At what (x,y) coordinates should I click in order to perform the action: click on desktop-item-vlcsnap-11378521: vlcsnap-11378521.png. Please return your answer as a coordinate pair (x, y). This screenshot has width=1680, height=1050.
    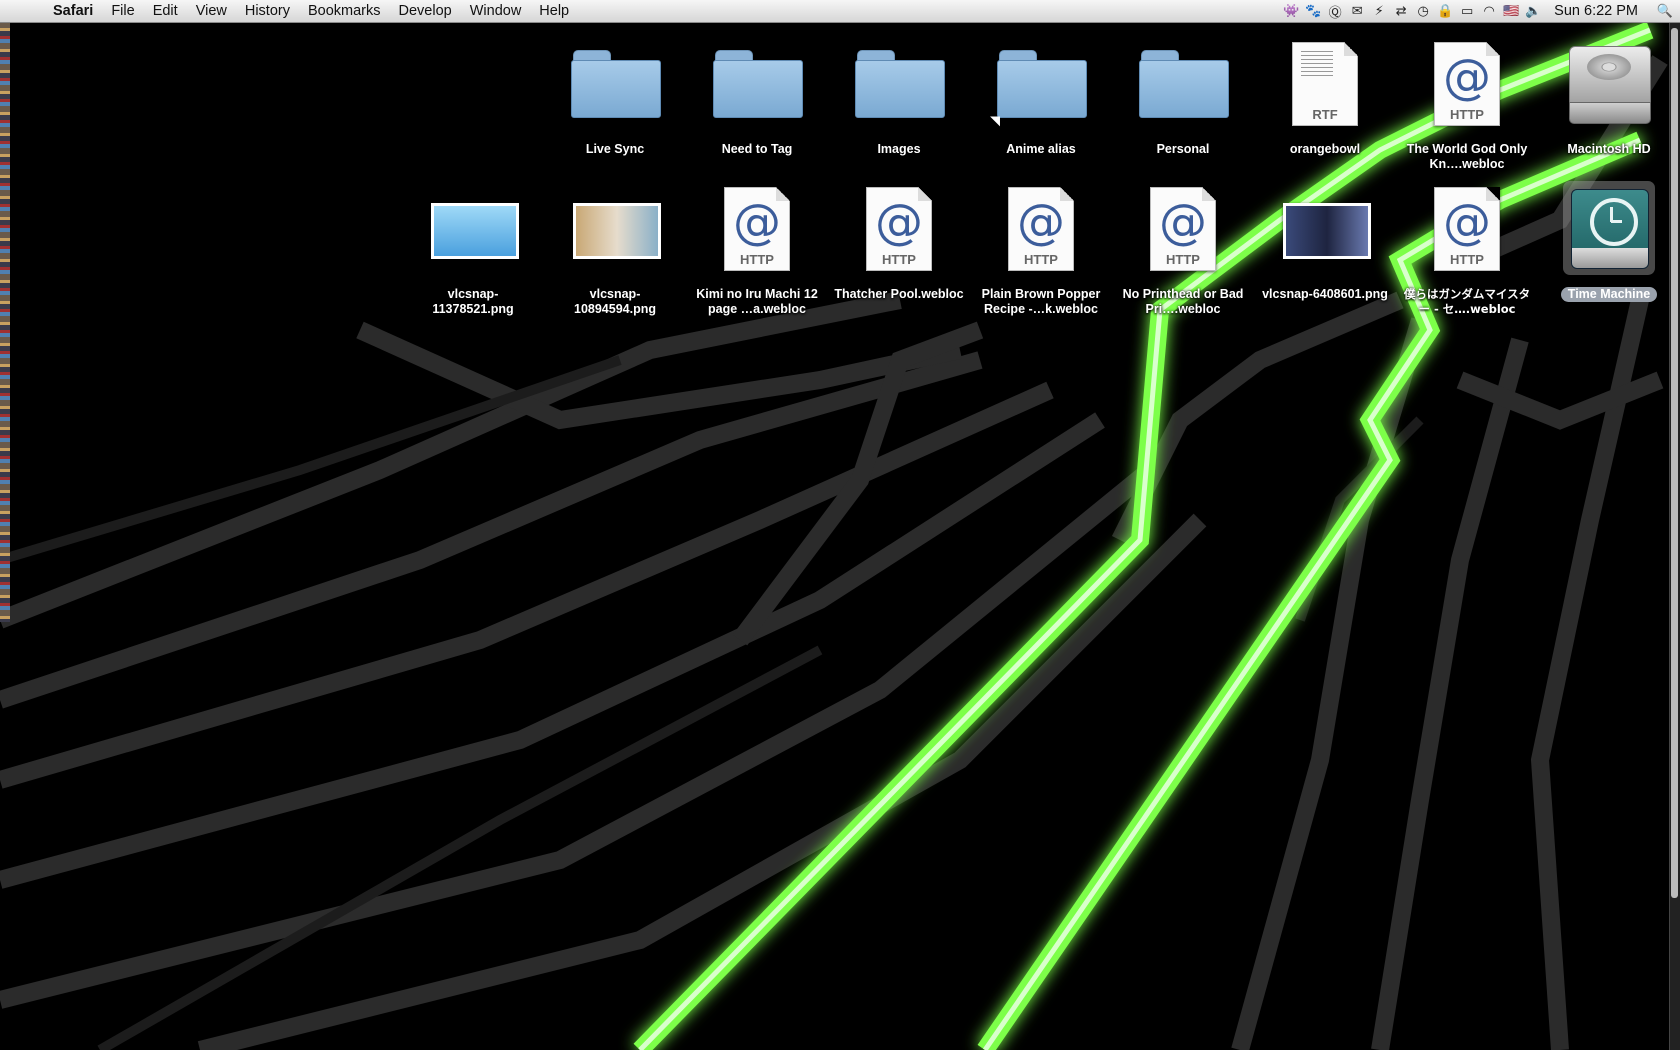
    Looking at the image, I should click on (473, 251).